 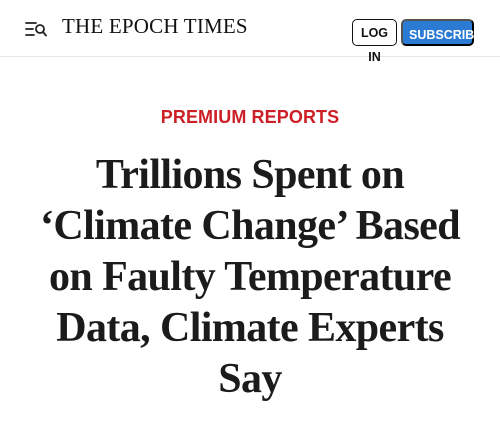 I want to click on subscribe-button: SUBSCRIBE, so click(x=442, y=32).